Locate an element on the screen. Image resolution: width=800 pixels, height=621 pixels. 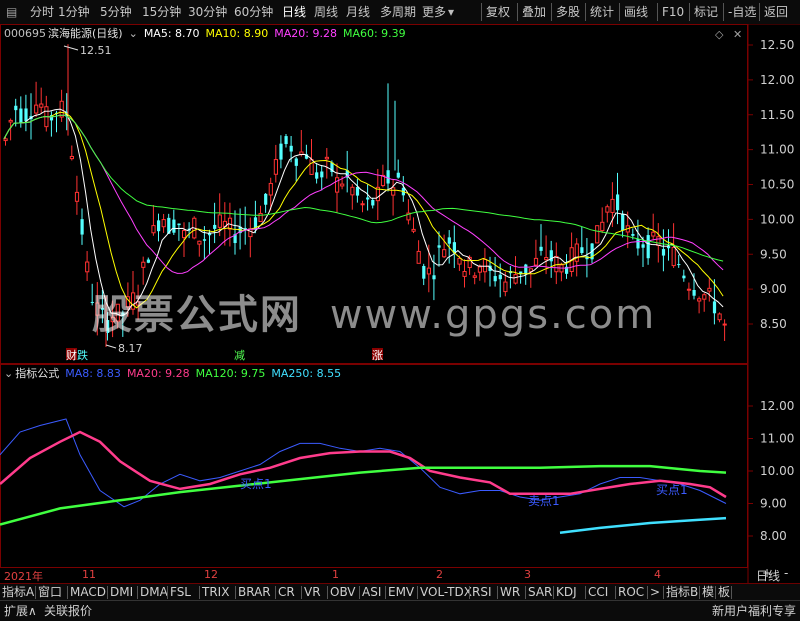
indicator-tab-sar: SAR is located at coordinates (540, 592).